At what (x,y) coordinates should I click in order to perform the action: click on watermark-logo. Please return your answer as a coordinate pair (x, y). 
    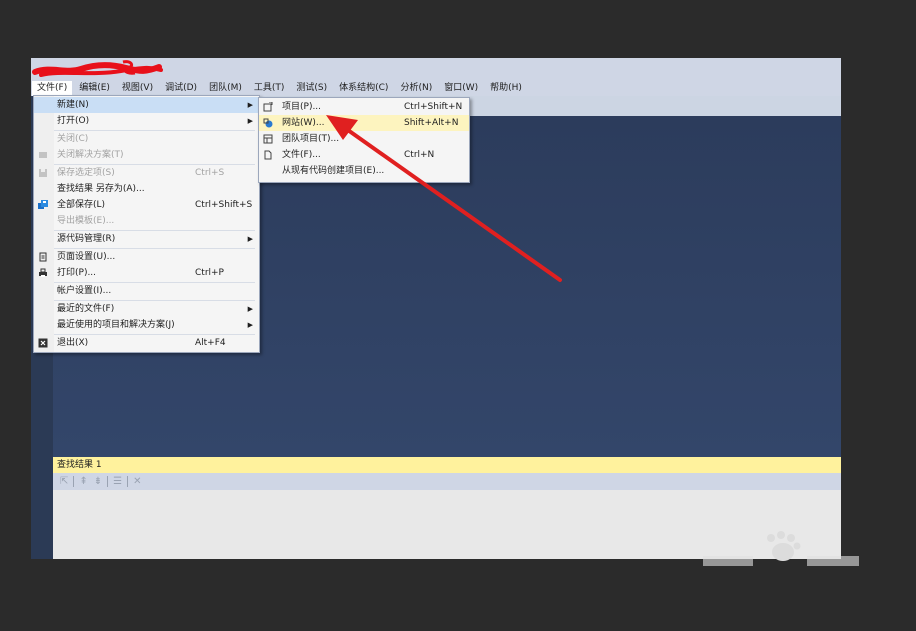
    Looking at the image, I should click on (781, 548).